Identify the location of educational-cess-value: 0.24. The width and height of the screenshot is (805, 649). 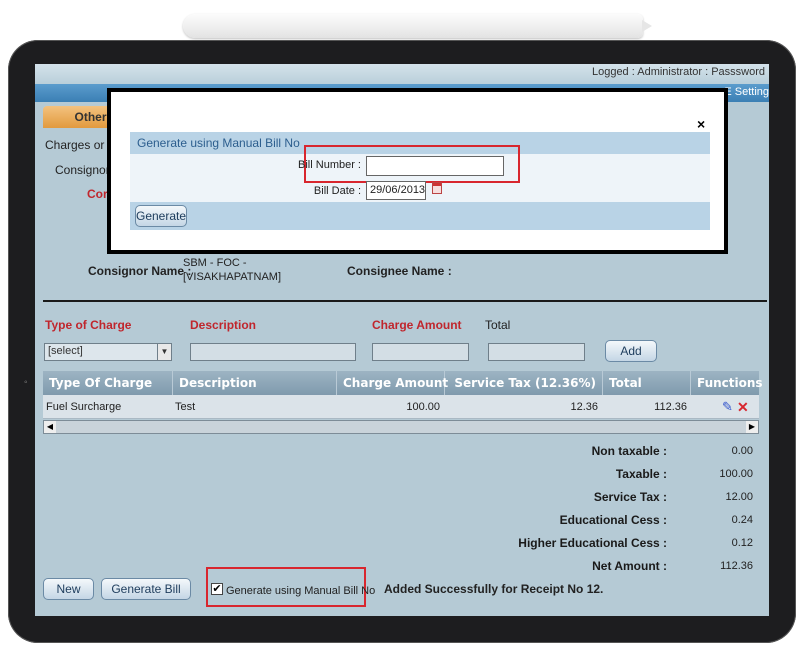
(742, 520).